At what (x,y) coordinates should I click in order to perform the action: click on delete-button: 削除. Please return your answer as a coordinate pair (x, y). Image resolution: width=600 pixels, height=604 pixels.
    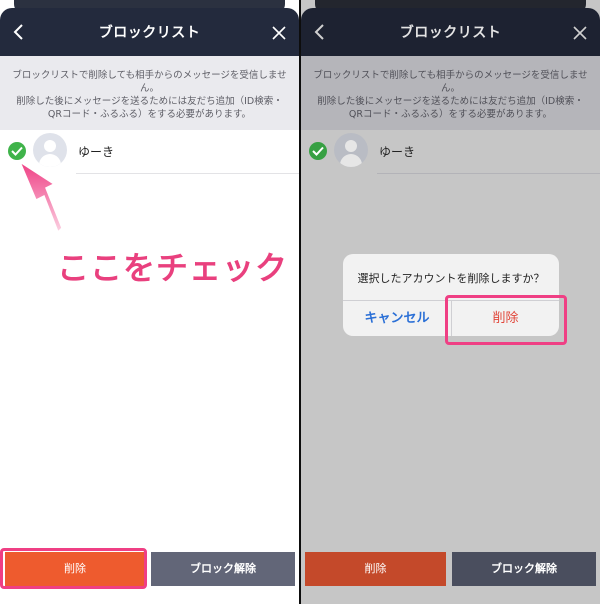
    Looking at the image, I should click on (375, 569).